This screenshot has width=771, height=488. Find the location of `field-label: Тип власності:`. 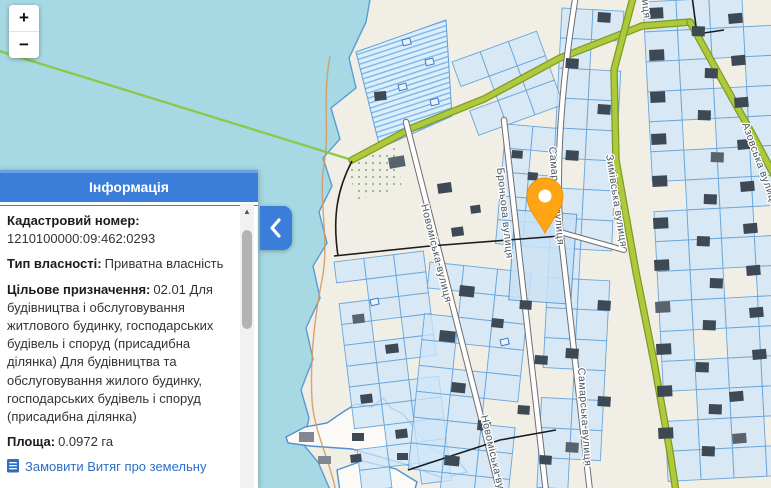

field-label: Тип власності: is located at coordinates (54, 264).